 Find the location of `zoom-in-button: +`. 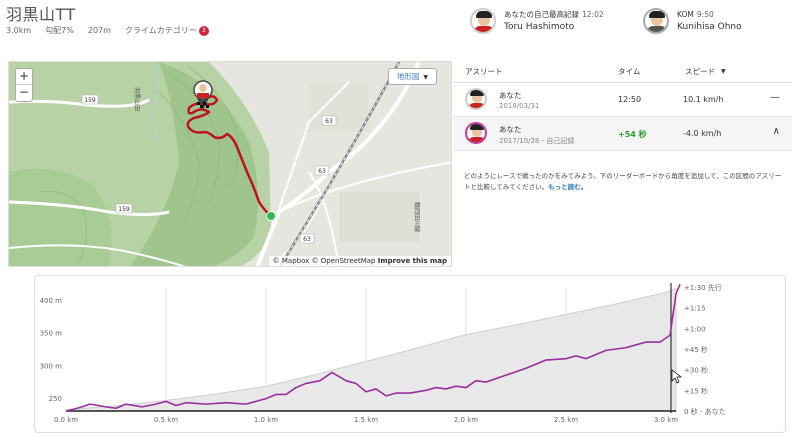

zoom-in-button: + is located at coordinates (24, 77).